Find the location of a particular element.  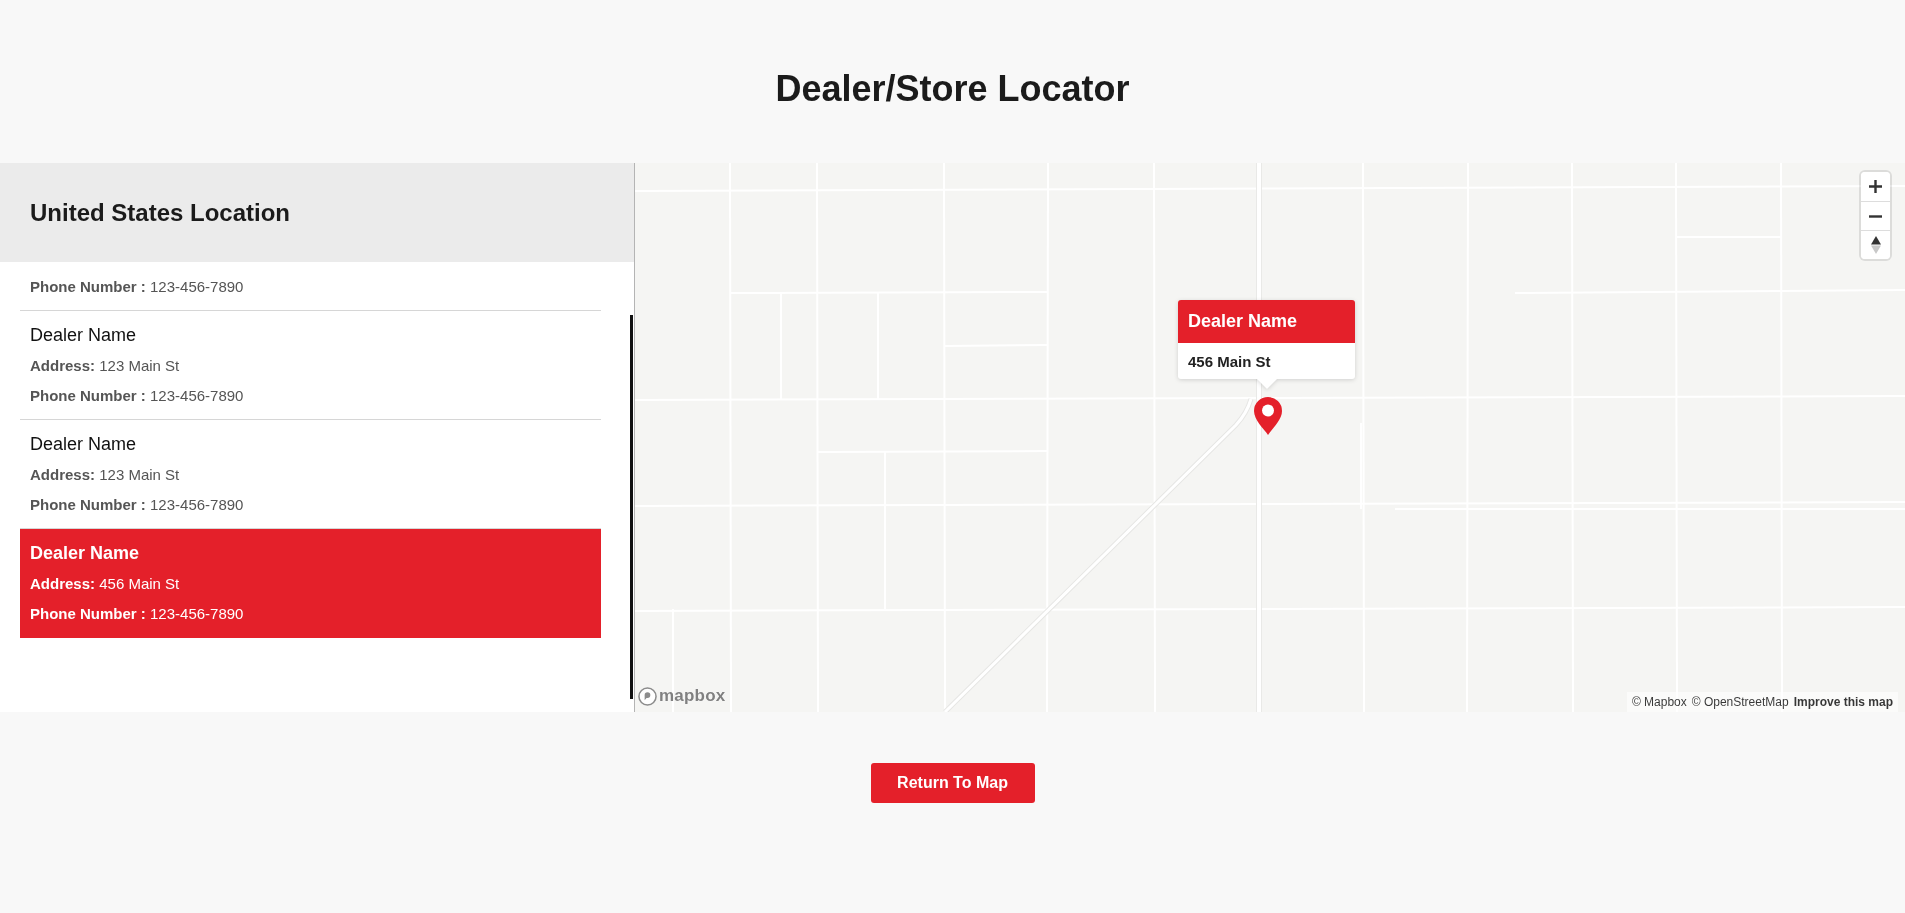

popup-title: Dealer Name is located at coordinates (1266, 321).